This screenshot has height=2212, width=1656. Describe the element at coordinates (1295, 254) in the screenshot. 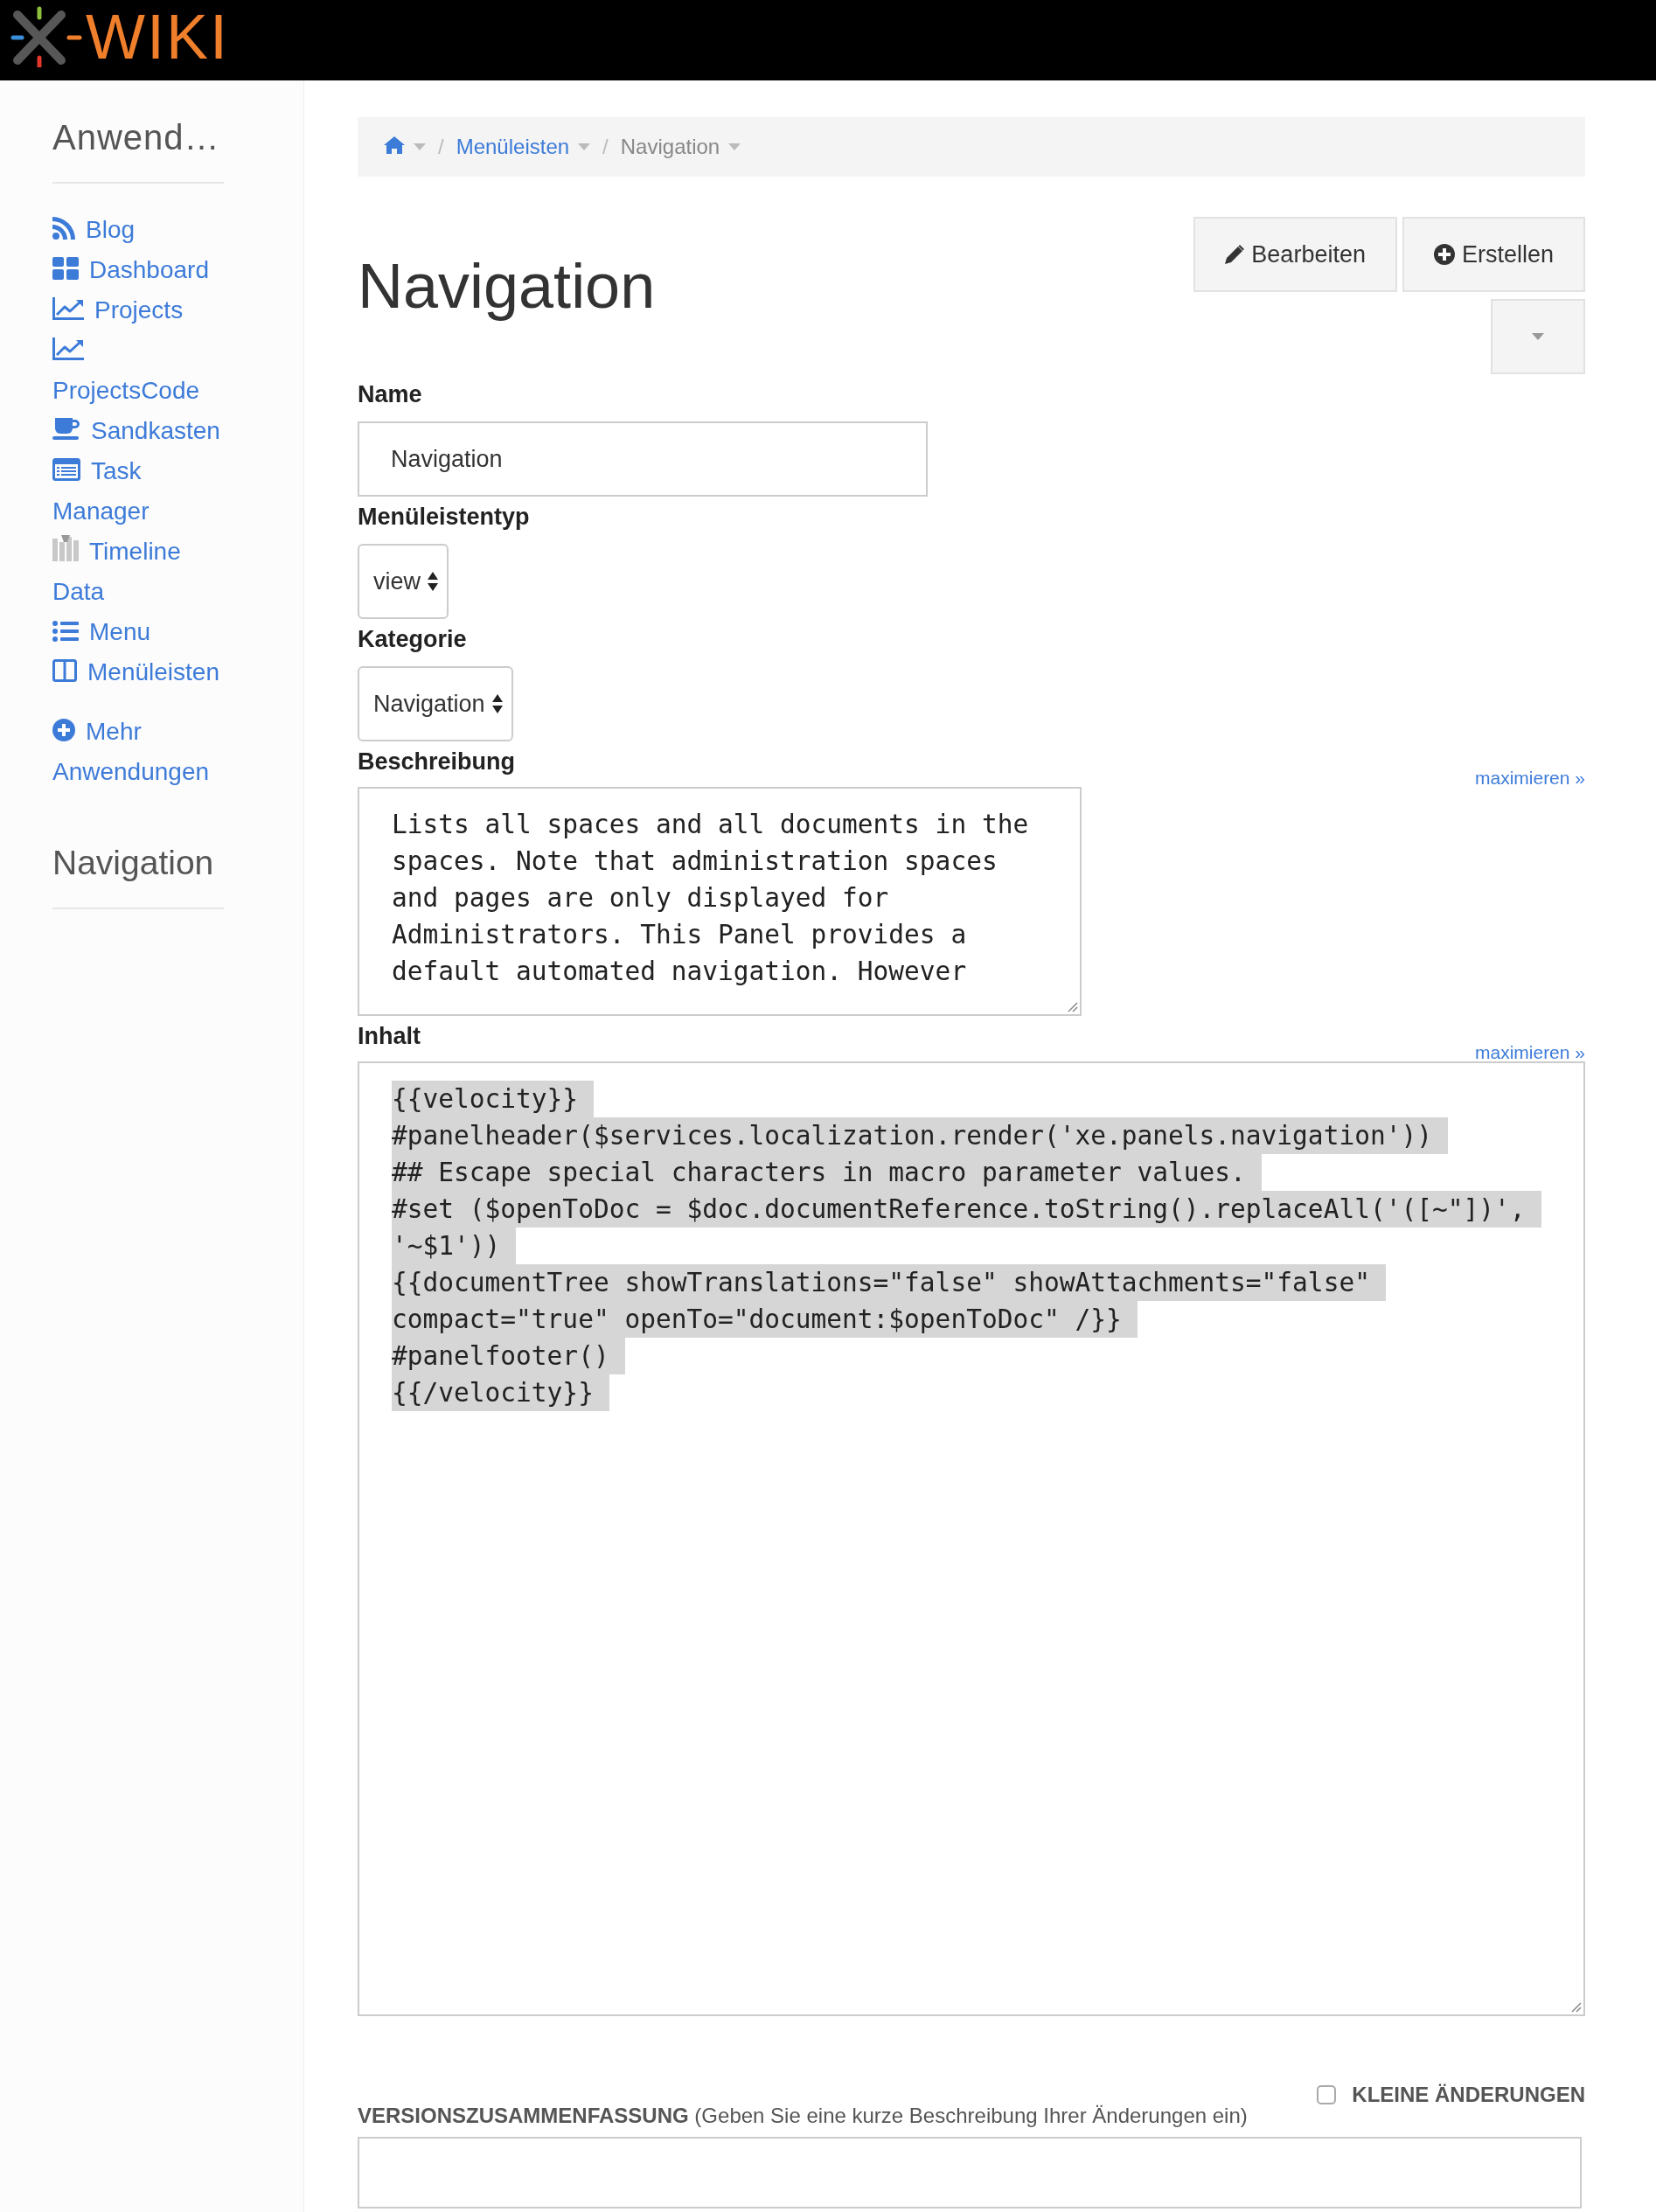

I see `edit-button: Bearbeiten` at that location.